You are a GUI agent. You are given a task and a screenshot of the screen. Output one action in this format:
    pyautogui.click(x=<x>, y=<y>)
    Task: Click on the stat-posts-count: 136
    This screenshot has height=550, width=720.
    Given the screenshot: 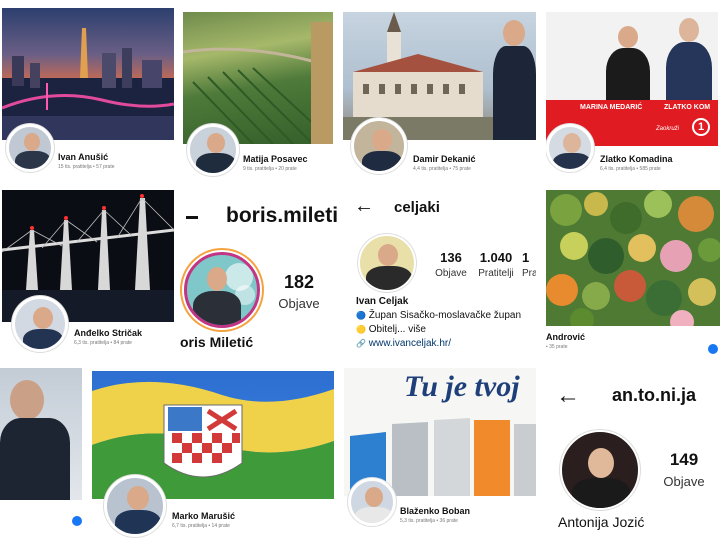 What is the action you would take?
    pyautogui.click(x=451, y=257)
    